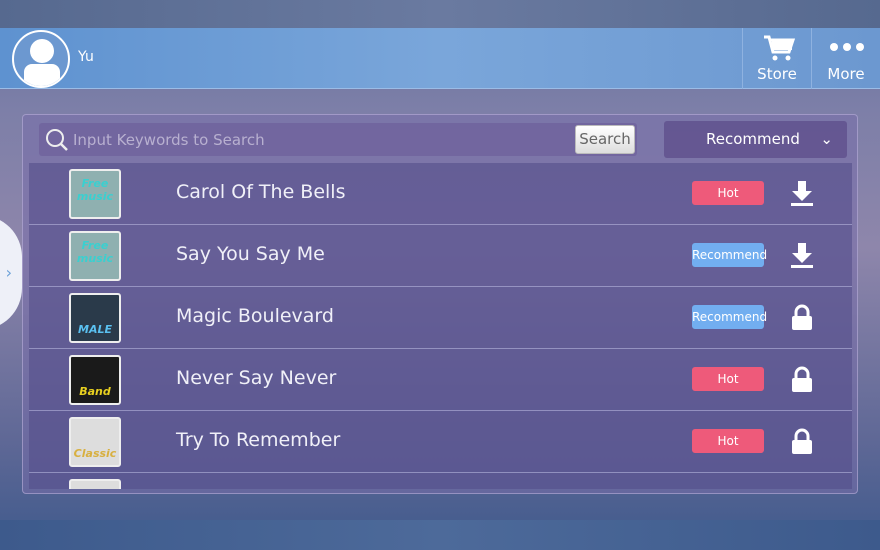  I want to click on more-icon, so click(847, 47).